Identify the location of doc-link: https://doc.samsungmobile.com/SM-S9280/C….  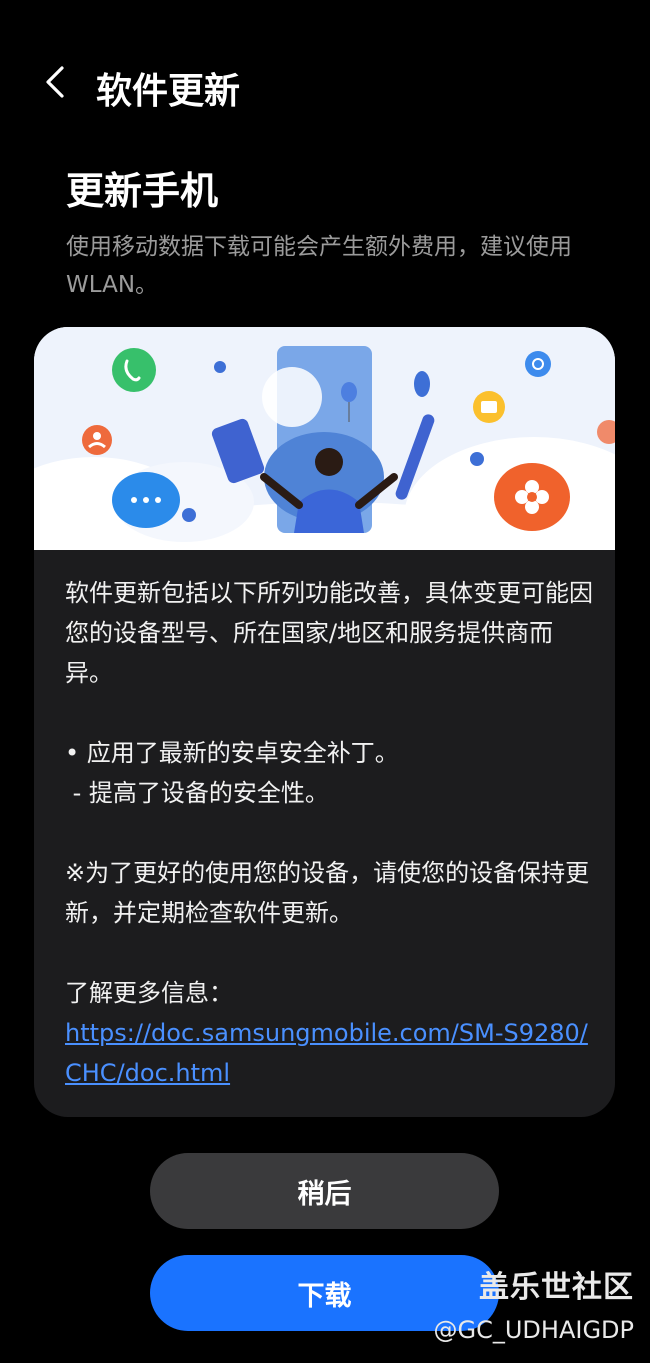
(330, 1053).